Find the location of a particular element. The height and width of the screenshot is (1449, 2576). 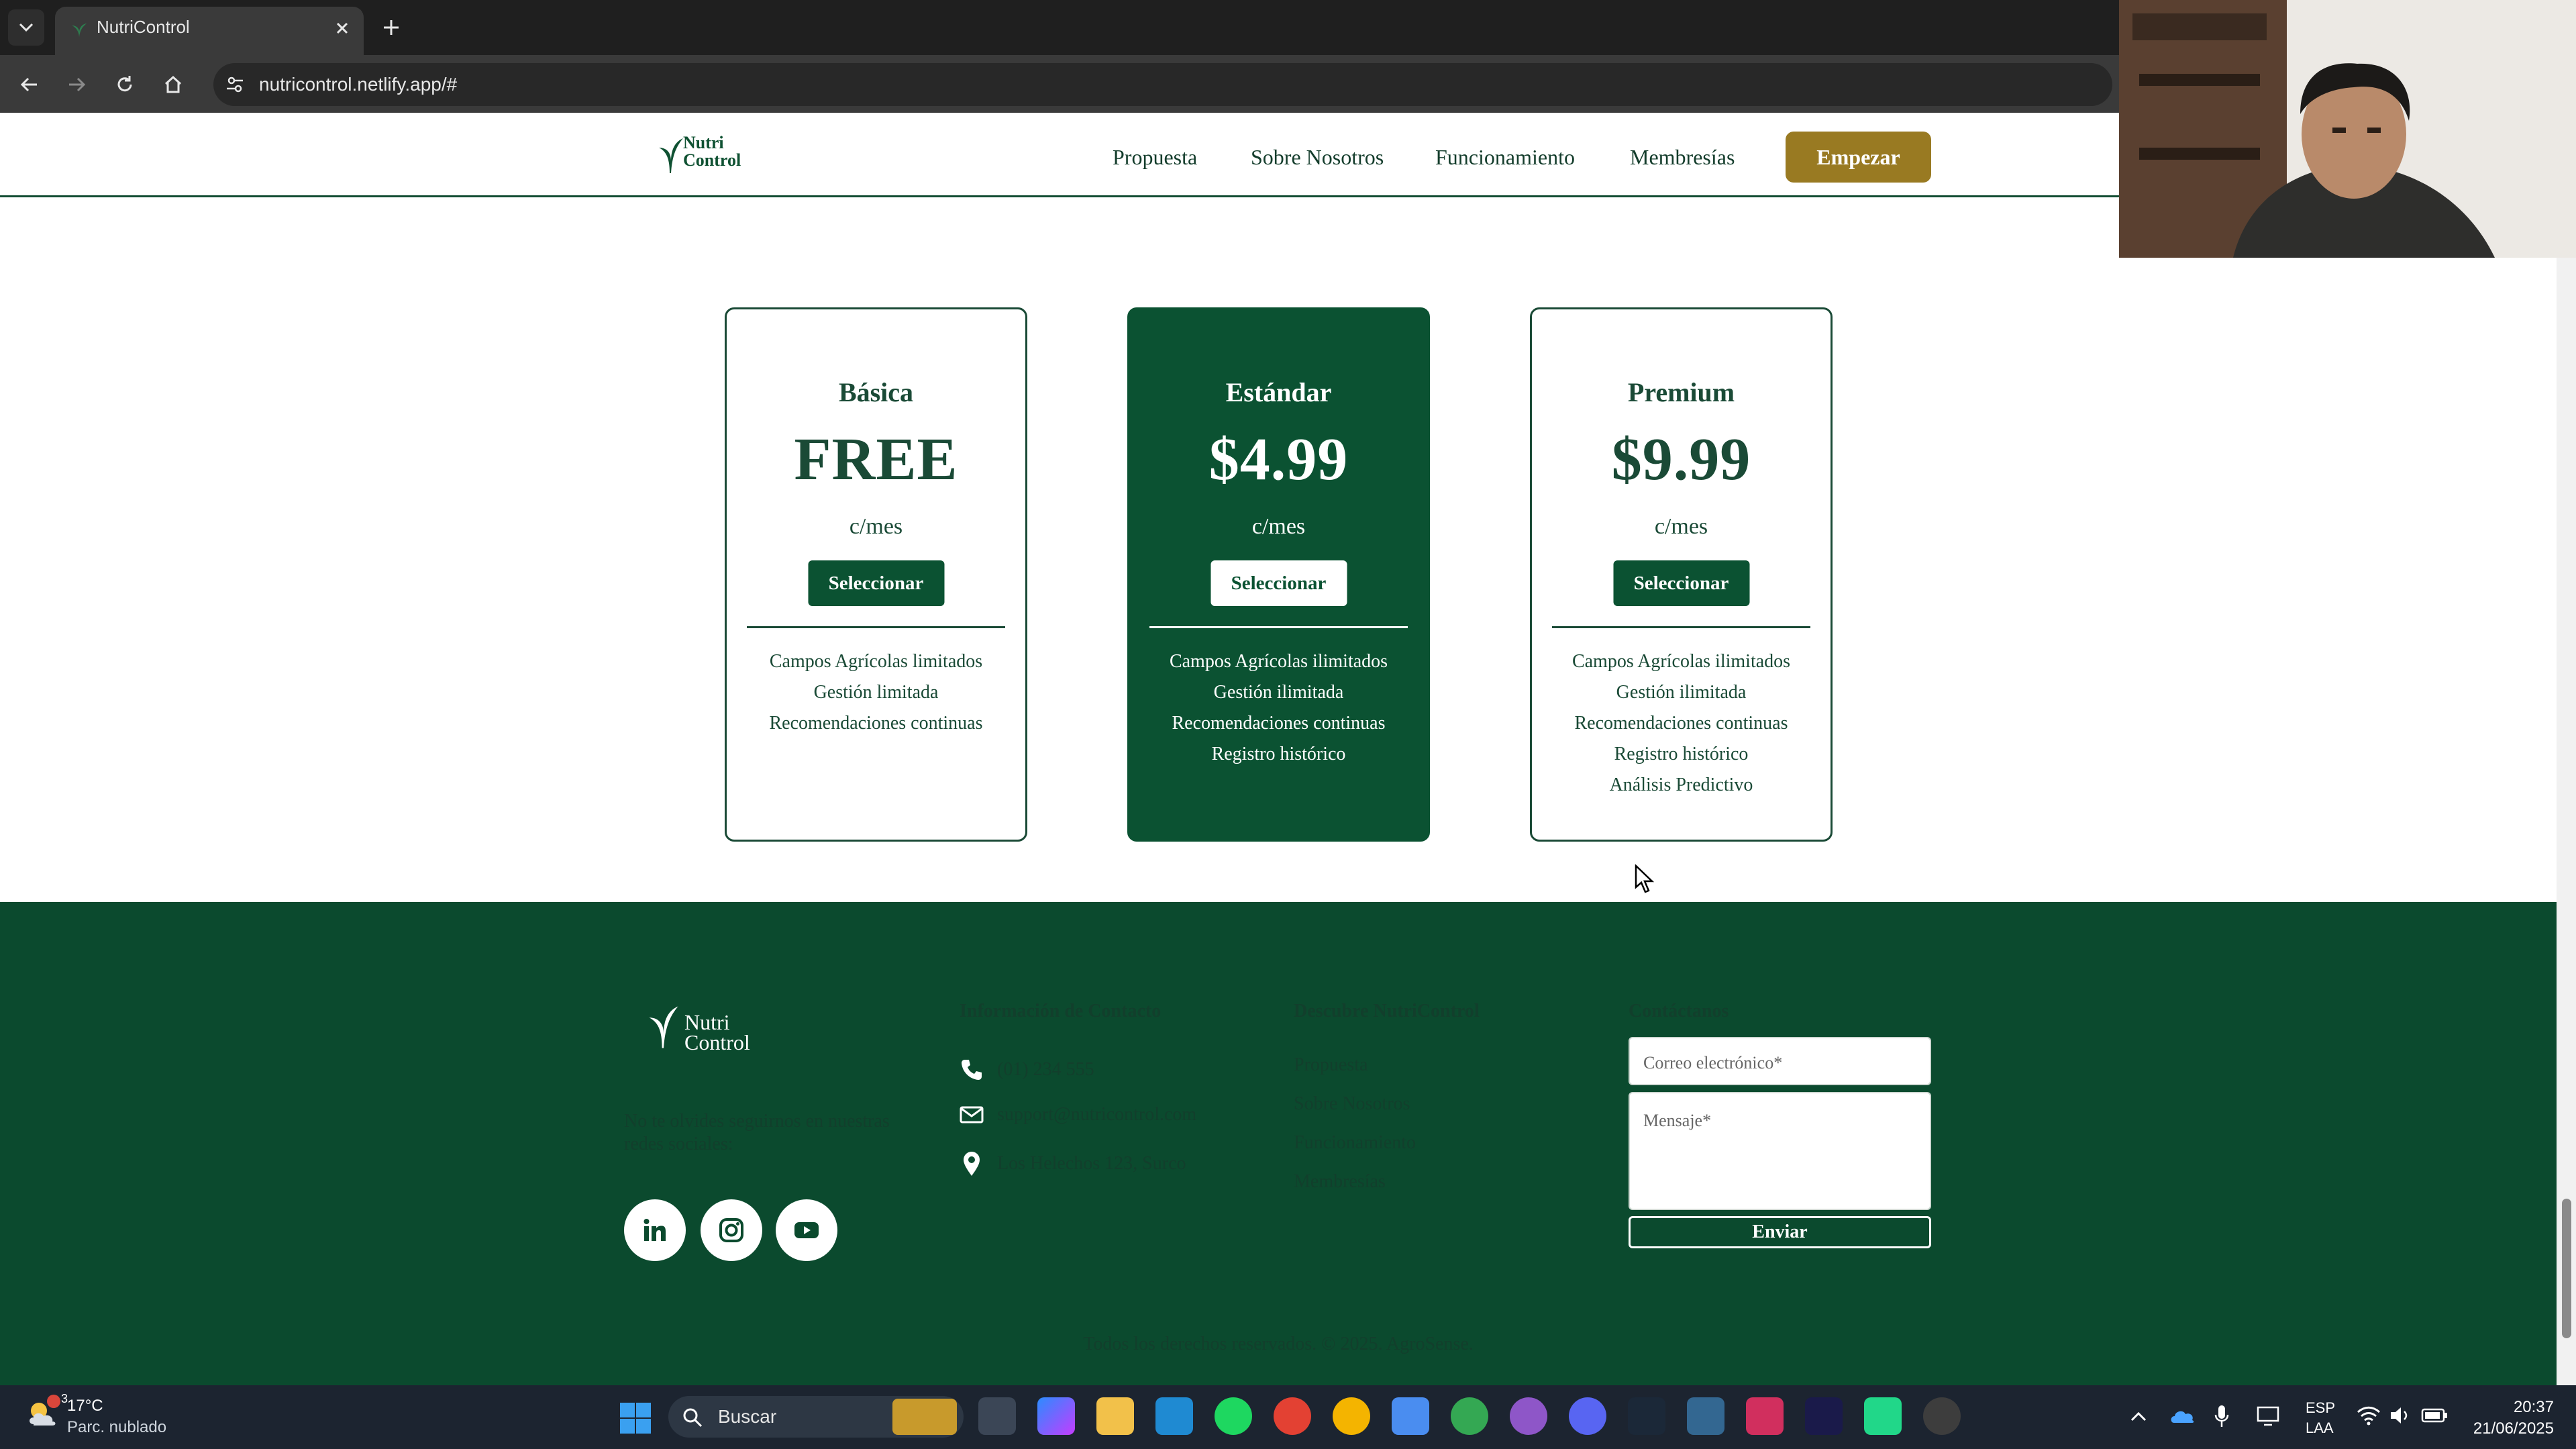

notepad-icon is located at coordinates (1410, 1416).